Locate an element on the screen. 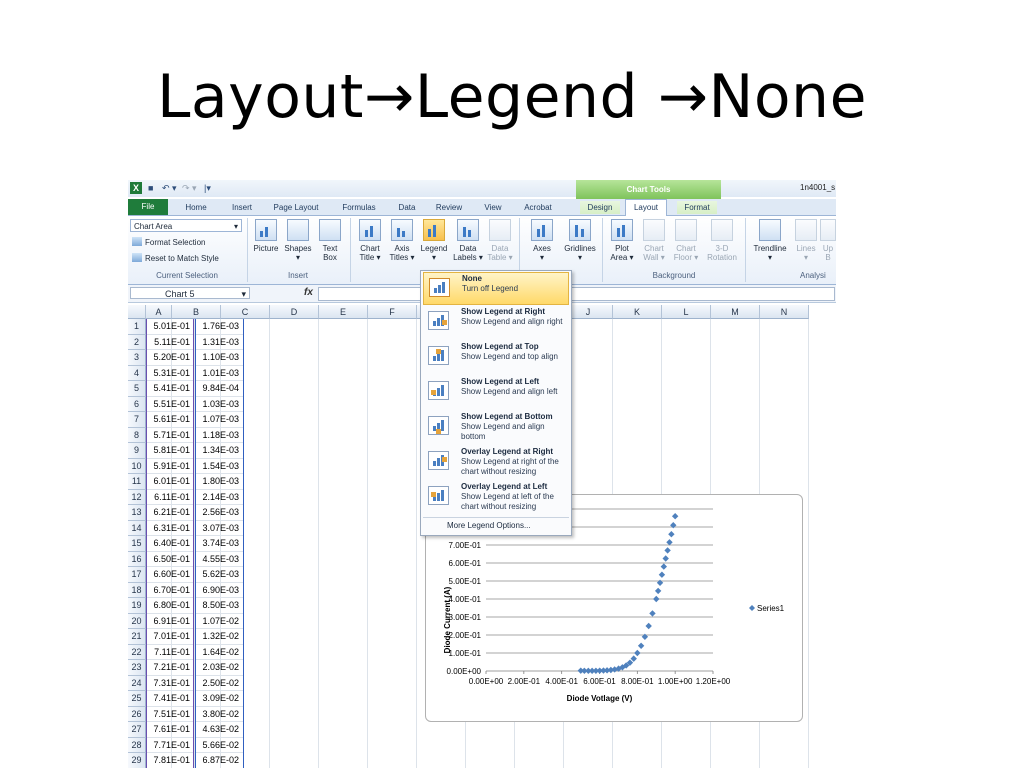  row-header: 21 is located at coordinates (137, 637).